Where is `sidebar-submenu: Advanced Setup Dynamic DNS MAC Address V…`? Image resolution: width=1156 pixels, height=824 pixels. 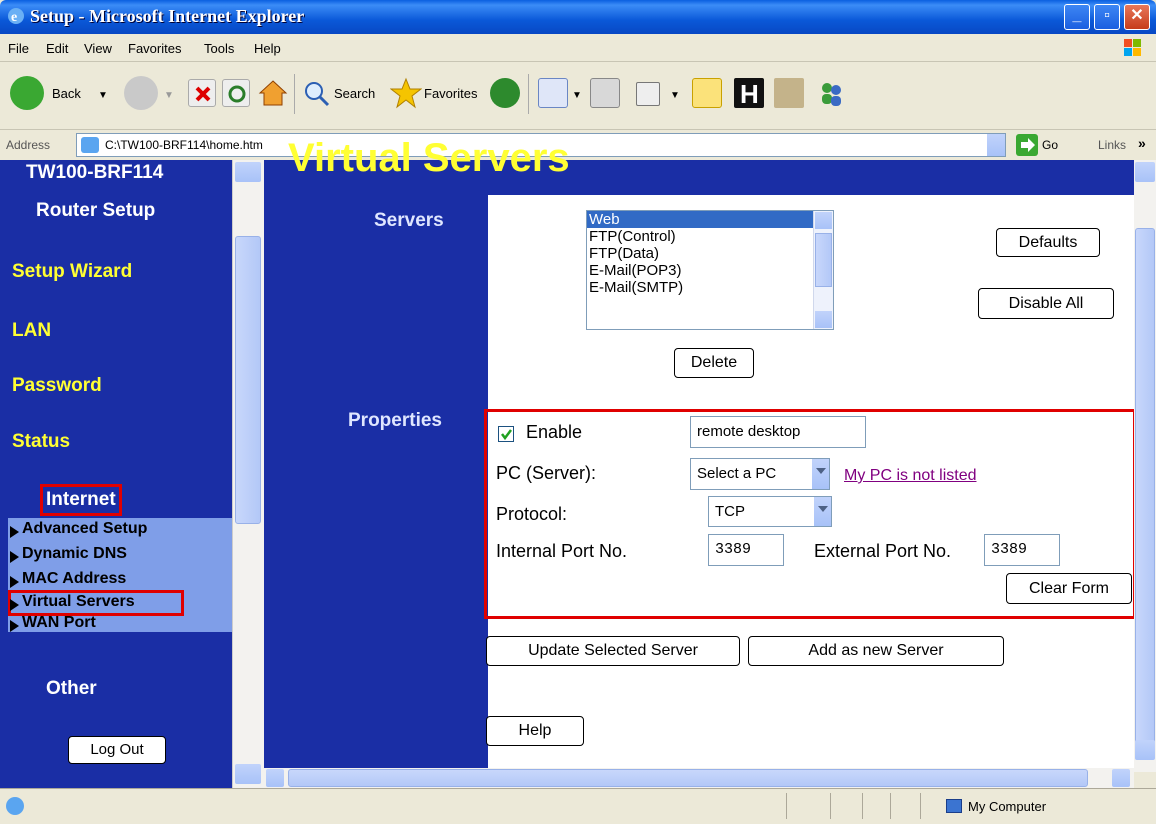 sidebar-submenu: Advanced Setup Dynamic DNS MAC Address V… is located at coordinates (120, 575).